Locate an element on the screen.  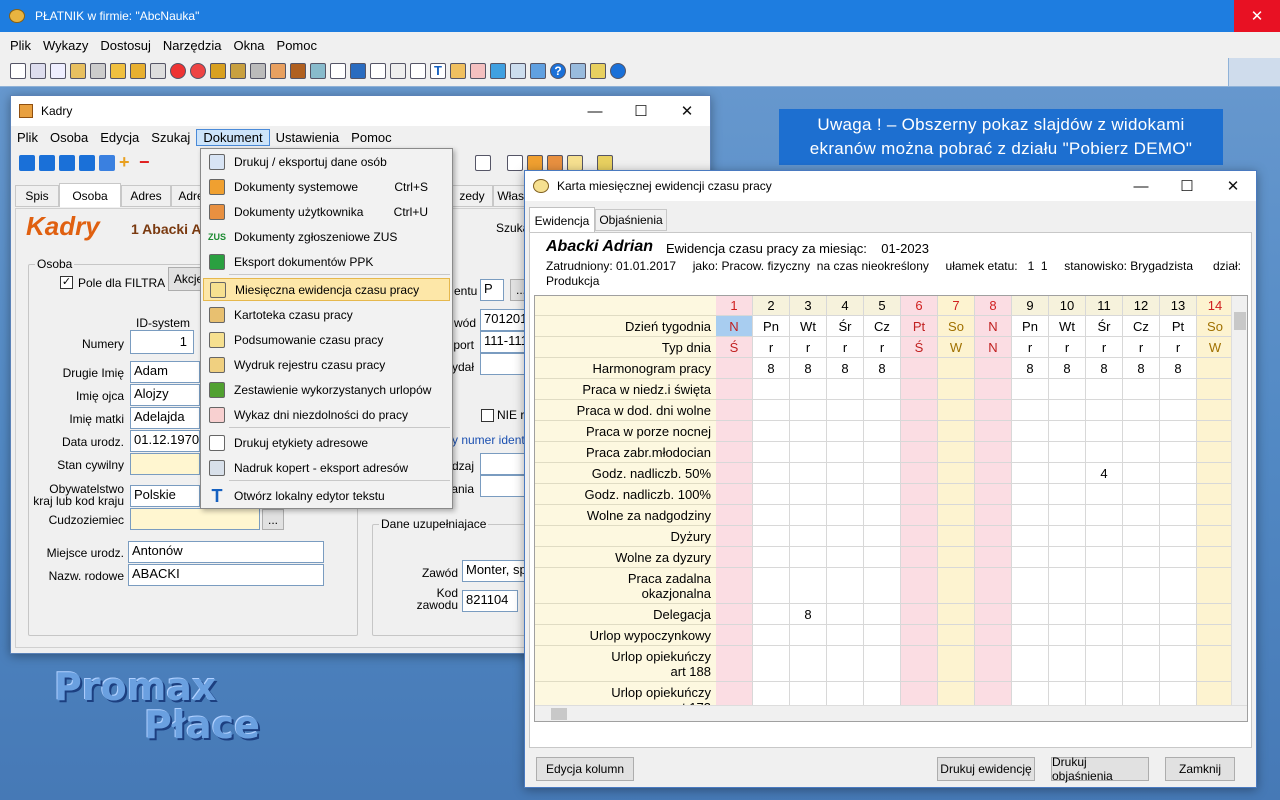
paszport-field: 111-111 is located at coordinates (505, 342).